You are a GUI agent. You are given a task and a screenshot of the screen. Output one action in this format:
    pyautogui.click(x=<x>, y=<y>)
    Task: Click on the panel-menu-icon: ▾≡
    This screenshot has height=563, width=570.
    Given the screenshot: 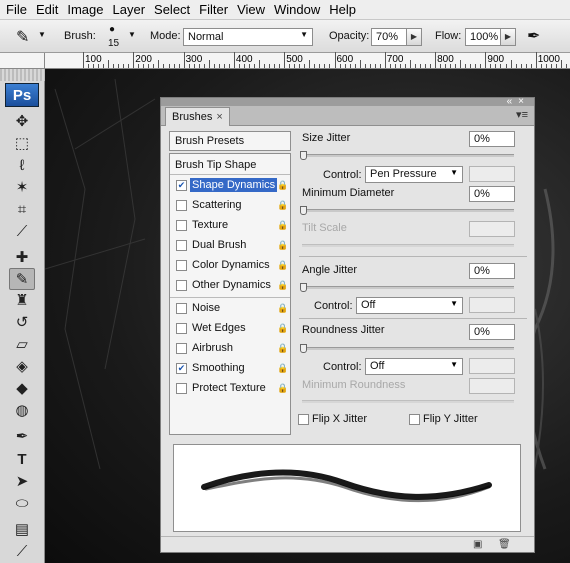 What is the action you would take?
    pyautogui.click(x=522, y=114)
    